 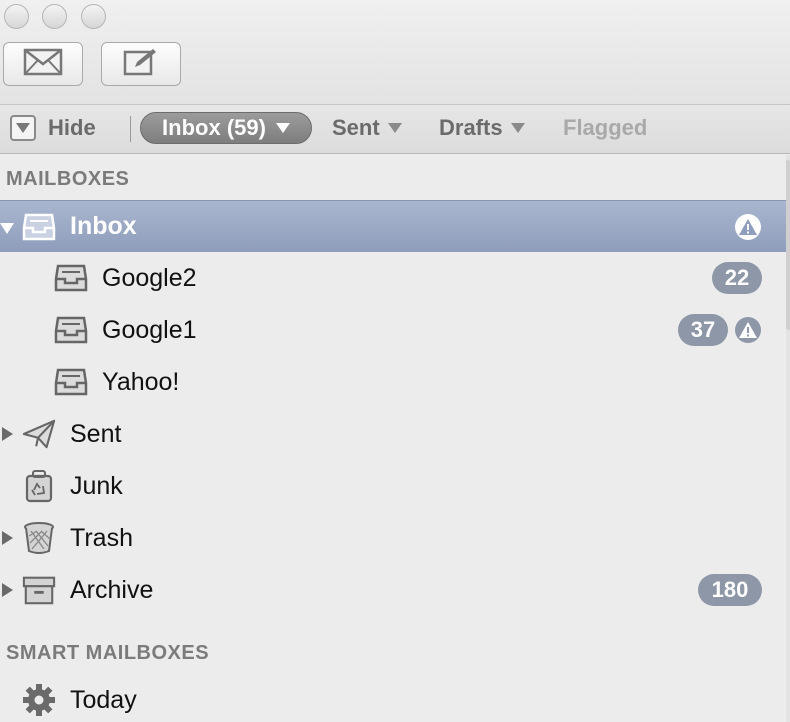 I want to click on junk-bin-icon, so click(x=39, y=486).